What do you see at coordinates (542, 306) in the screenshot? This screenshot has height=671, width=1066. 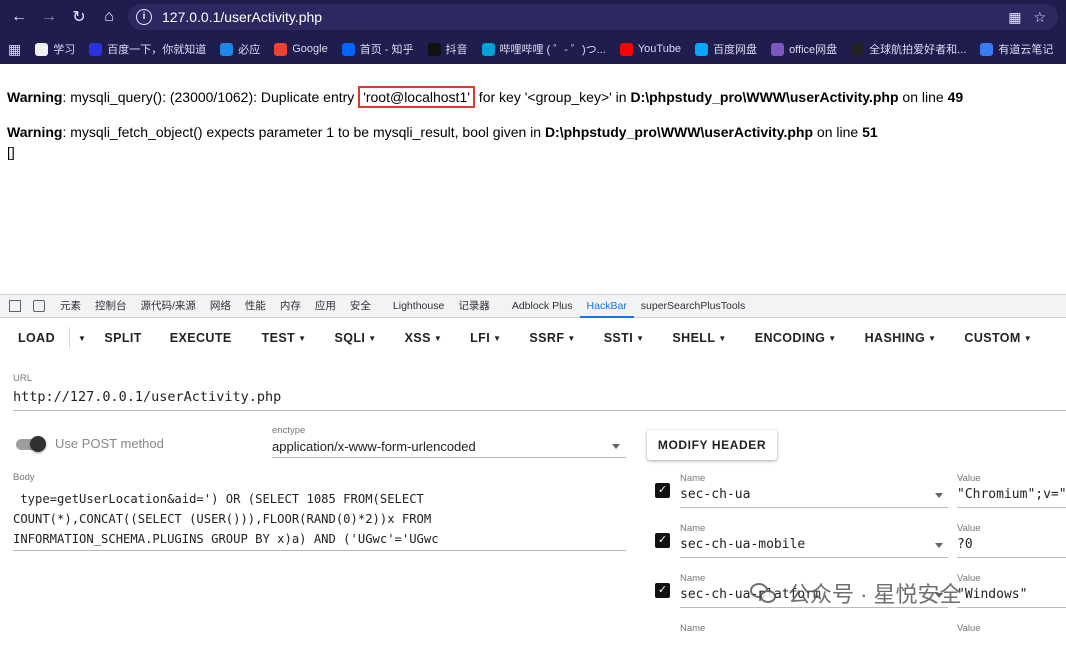 I see `devtools-tab: Adblock Plus` at bounding box center [542, 306].